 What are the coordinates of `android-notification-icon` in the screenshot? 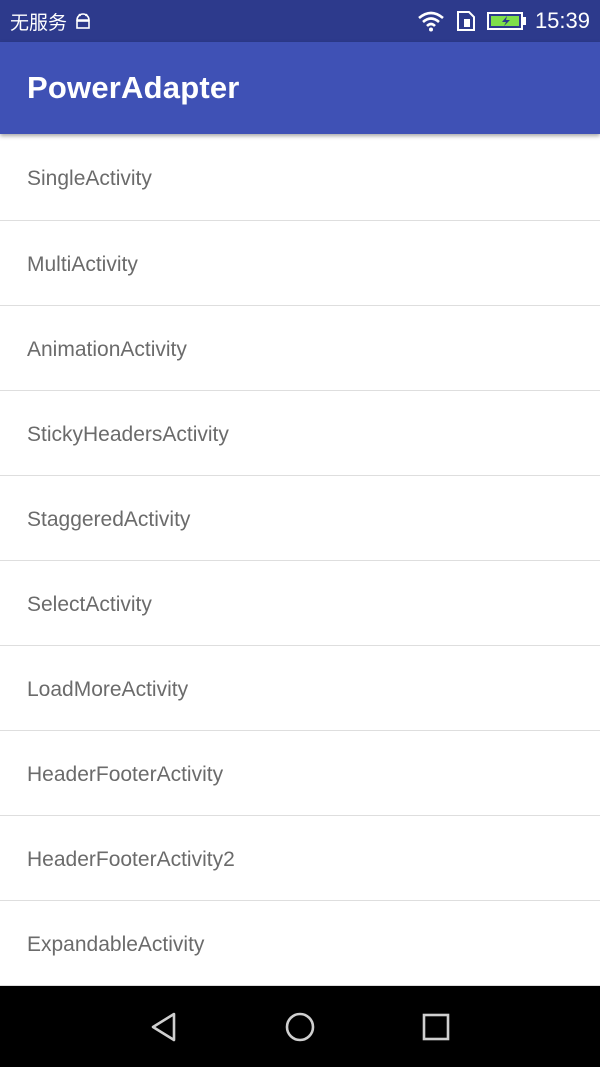 It's located at (83, 21).